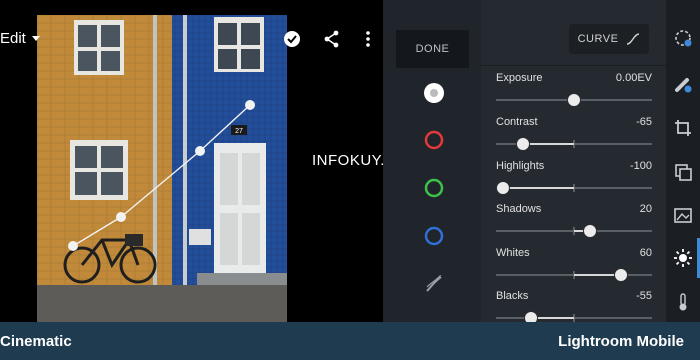 Image resolution: width=700 pixels, height=360 pixels. Describe the element at coordinates (36, 38) in the screenshot. I see `chevron-down-icon` at that location.